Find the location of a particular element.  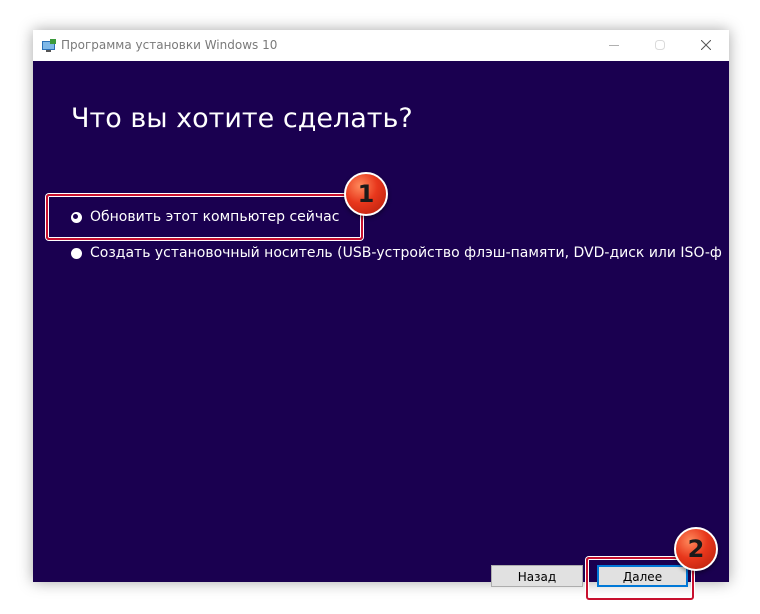

close-button is located at coordinates (706, 45).